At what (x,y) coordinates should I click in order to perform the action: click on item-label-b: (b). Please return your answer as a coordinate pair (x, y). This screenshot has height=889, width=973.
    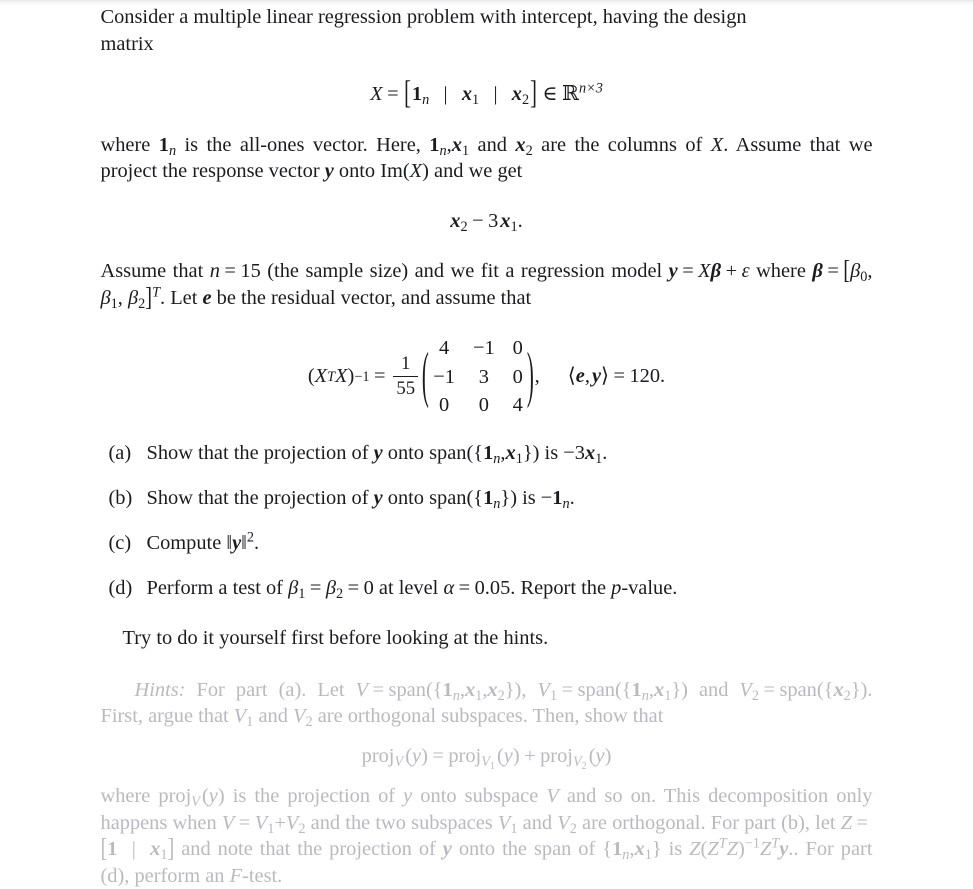
    Looking at the image, I should click on (120, 497).